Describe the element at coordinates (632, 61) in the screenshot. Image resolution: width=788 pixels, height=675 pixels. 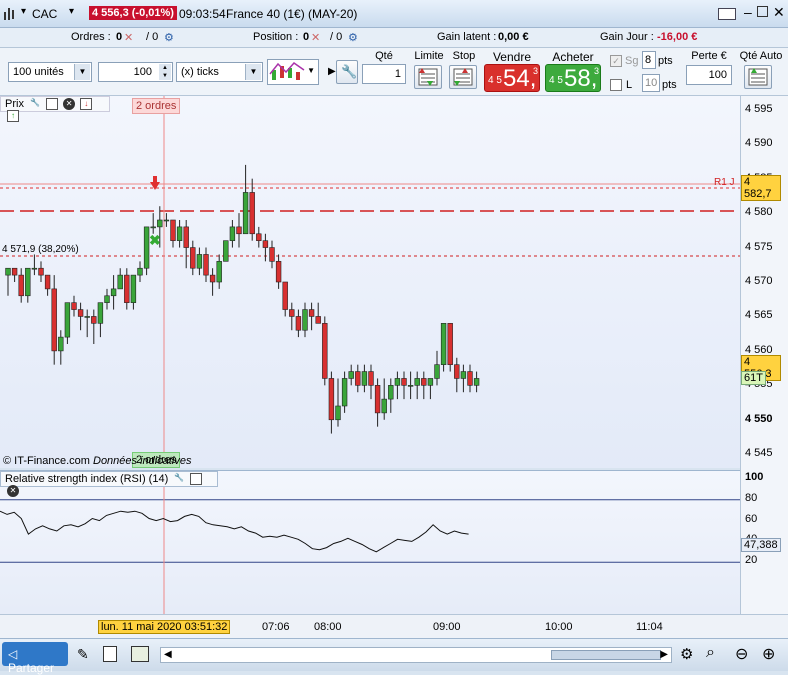
I see `sg-label: Sg` at that location.